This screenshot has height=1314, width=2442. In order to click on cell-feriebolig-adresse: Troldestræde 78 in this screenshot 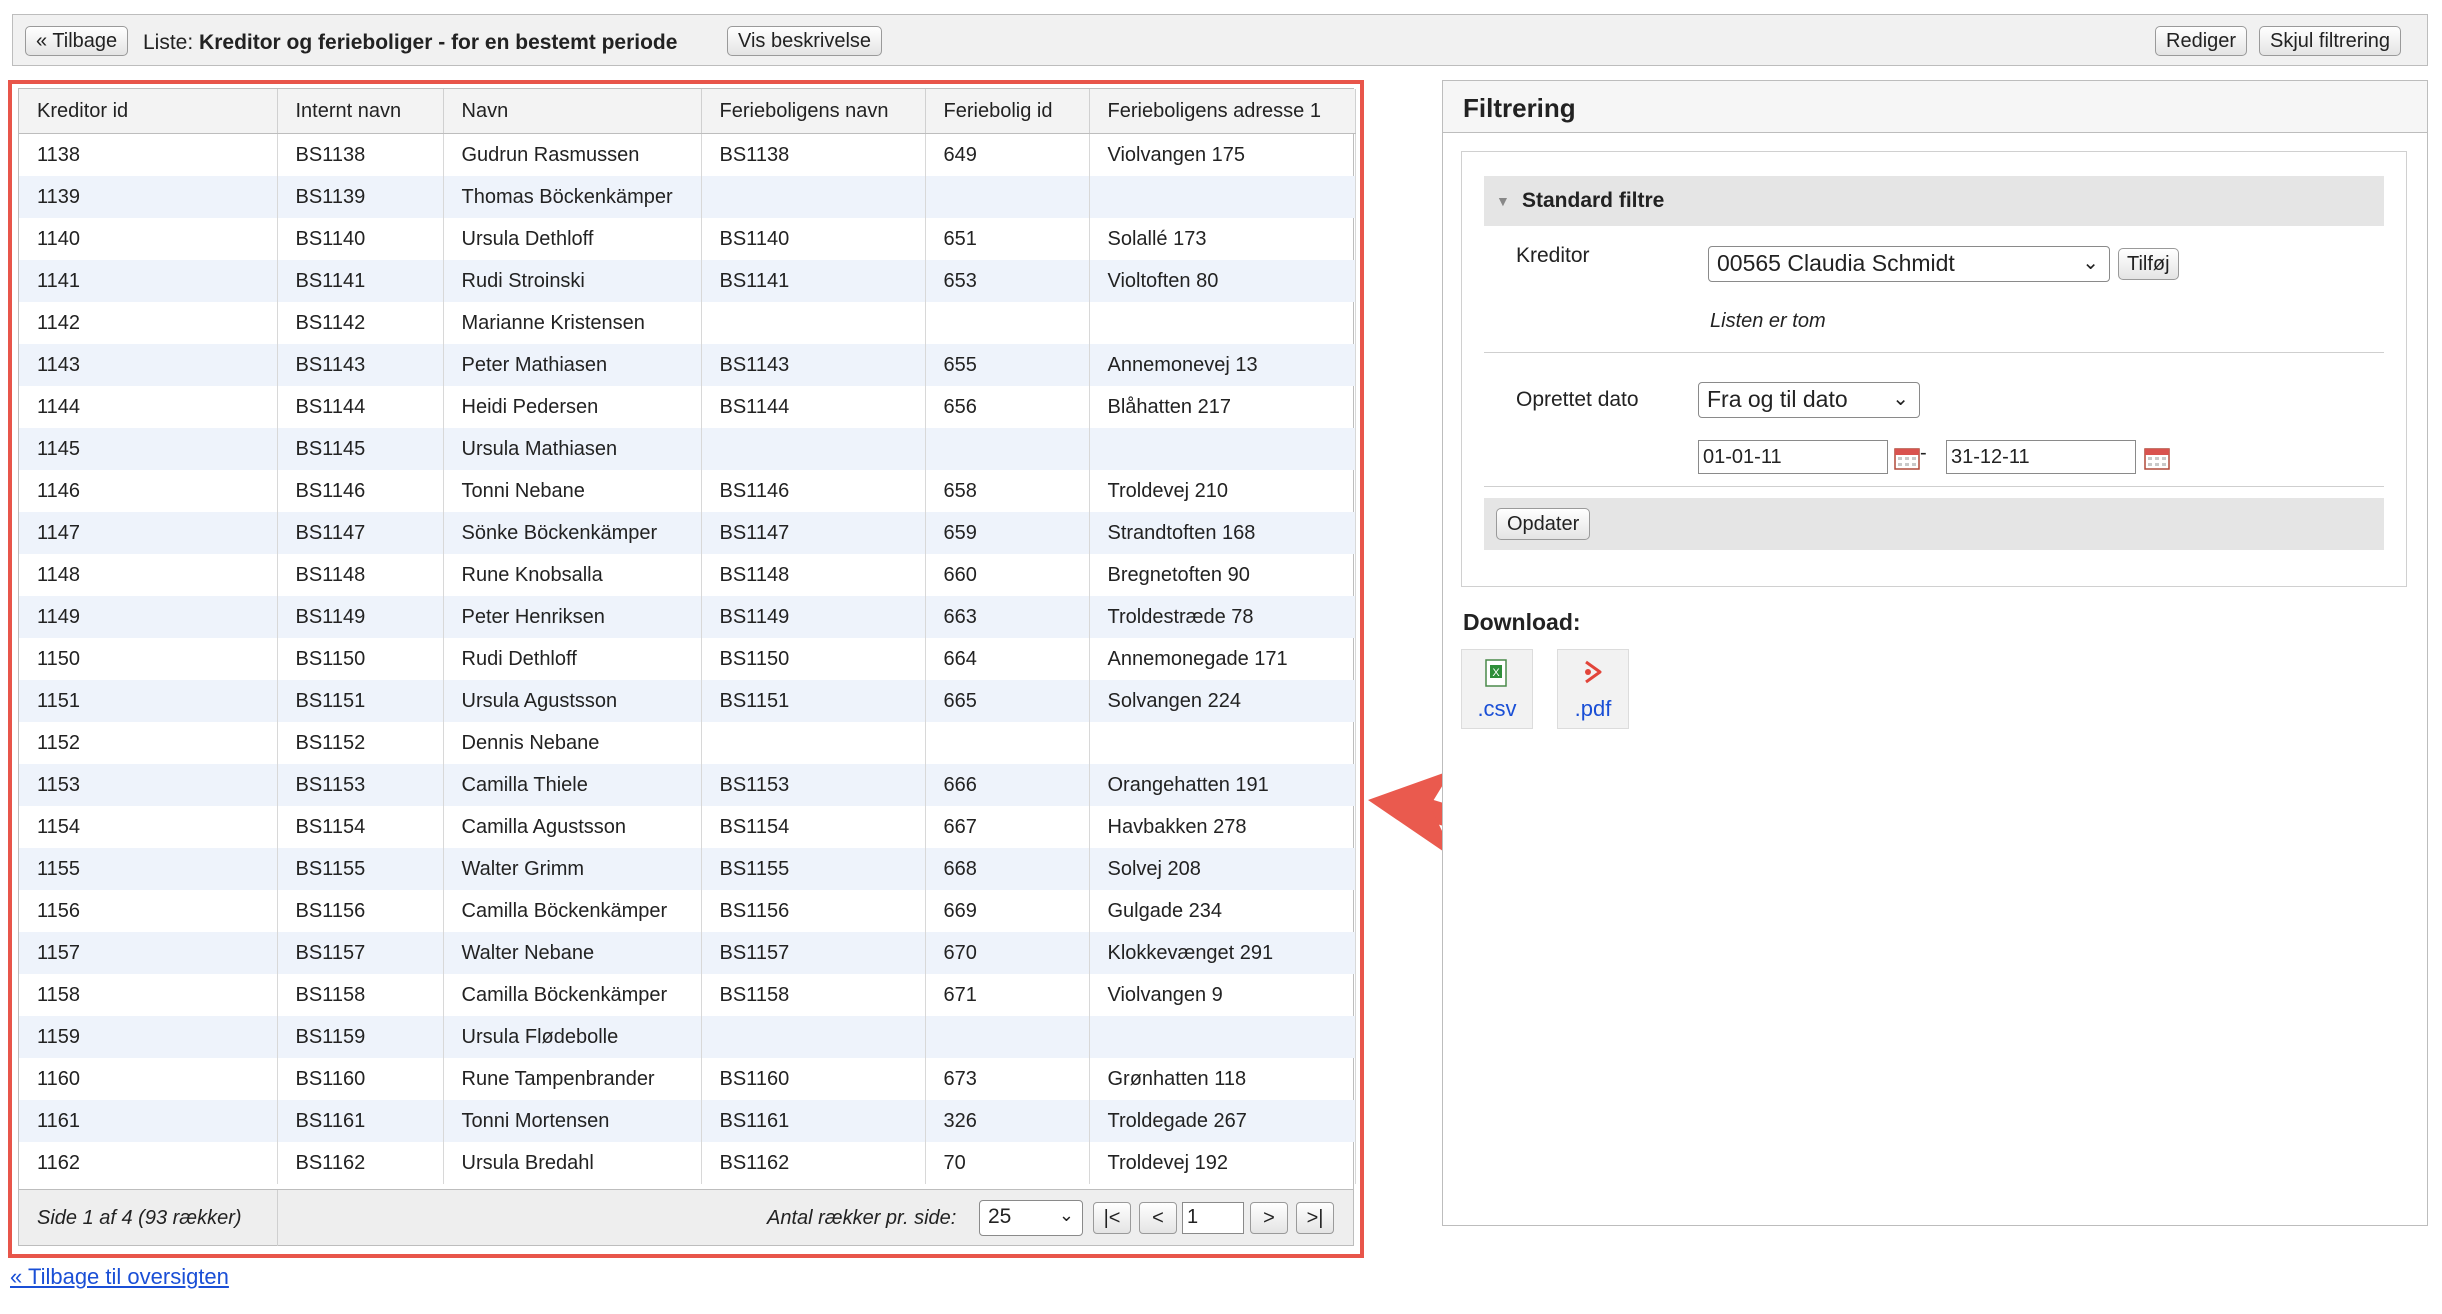, I will do `click(1222, 617)`.